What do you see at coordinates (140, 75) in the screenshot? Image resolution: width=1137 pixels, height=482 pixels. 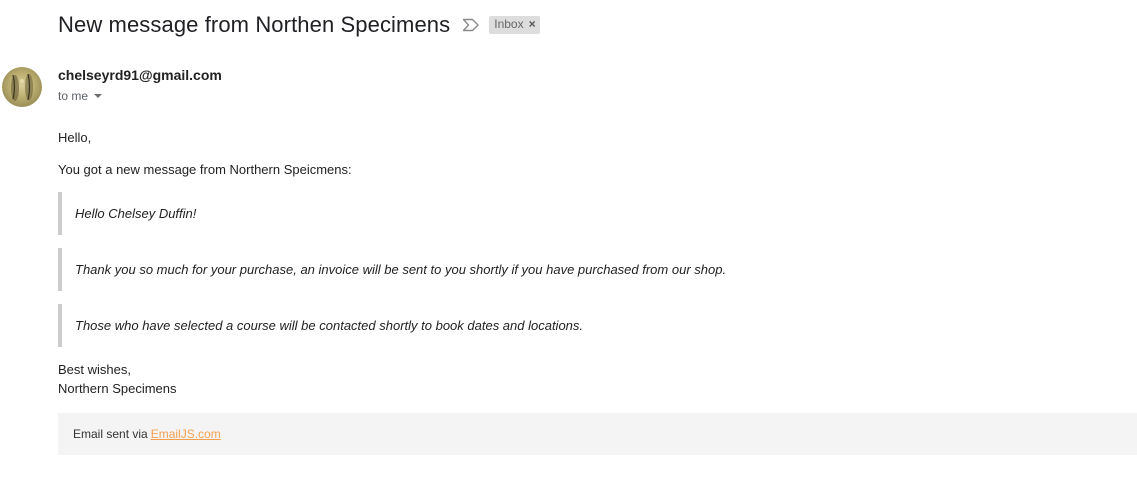 I see `sender-address: chelseyrd91@gmail.com` at bounding box center [140, 75].